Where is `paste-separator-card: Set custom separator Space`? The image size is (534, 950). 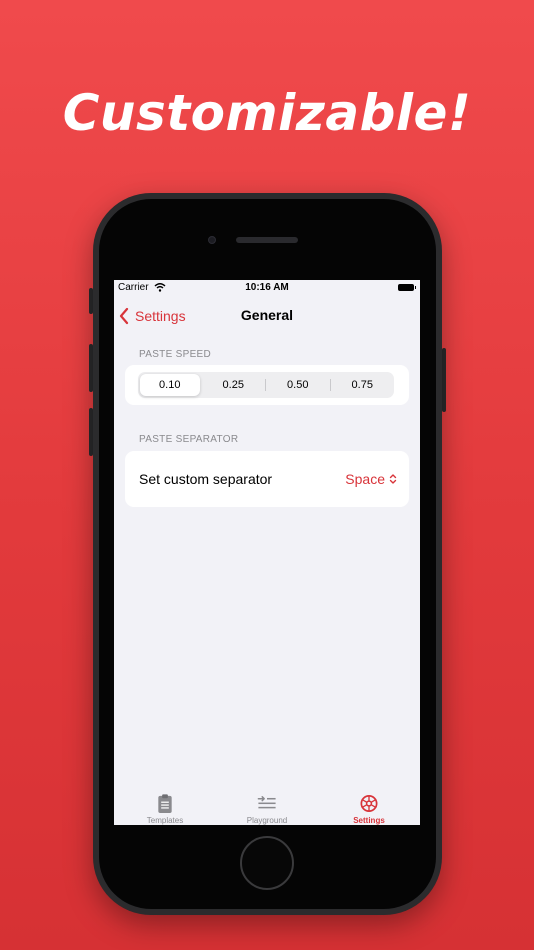 paste-separator-card: Set custom separator Space is located at coordinates (267, 479).